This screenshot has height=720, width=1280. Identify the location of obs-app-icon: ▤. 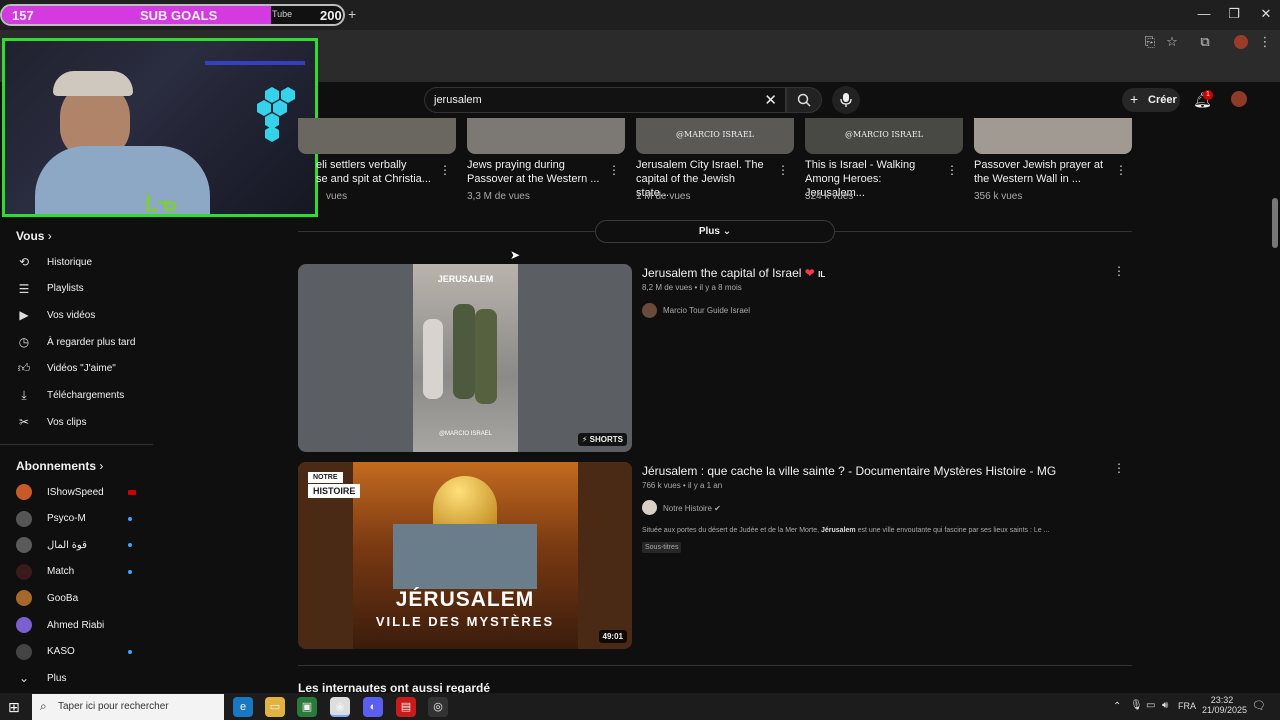
(406, 707).